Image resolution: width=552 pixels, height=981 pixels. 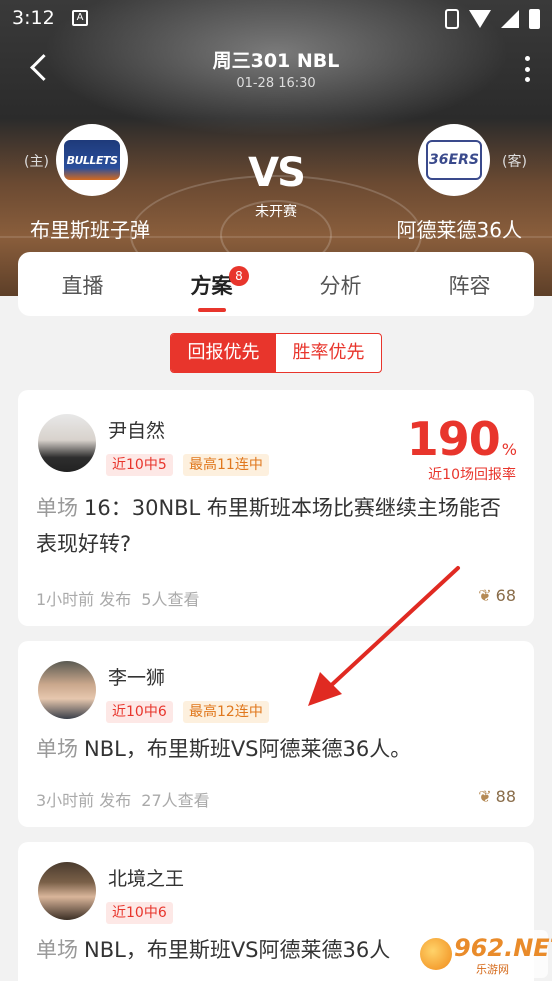 What do you see at coordinates (90, 228) in the screenshot?
I see `home-team-name: 布里斯班子弹` at bounding box center [90, 228].